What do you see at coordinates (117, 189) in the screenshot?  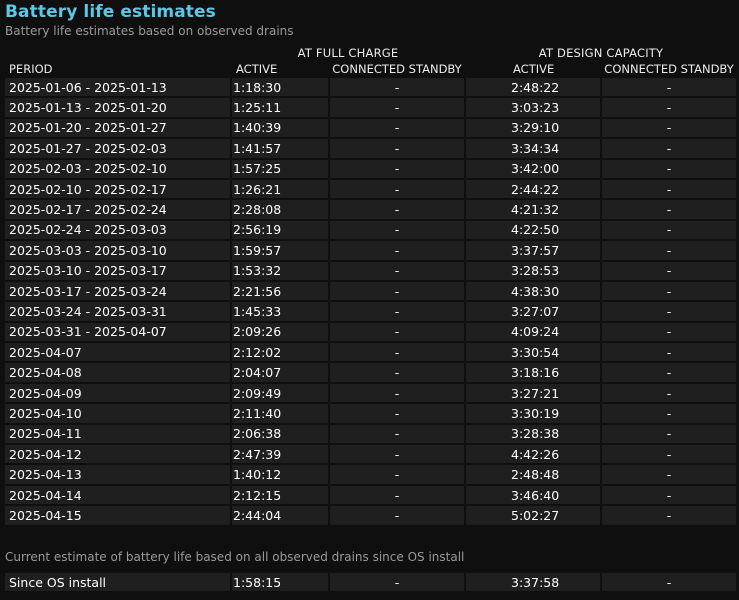 I see `period-cell: 2025-02-10 - 2025-02-17` at bounding box center [117, 189].